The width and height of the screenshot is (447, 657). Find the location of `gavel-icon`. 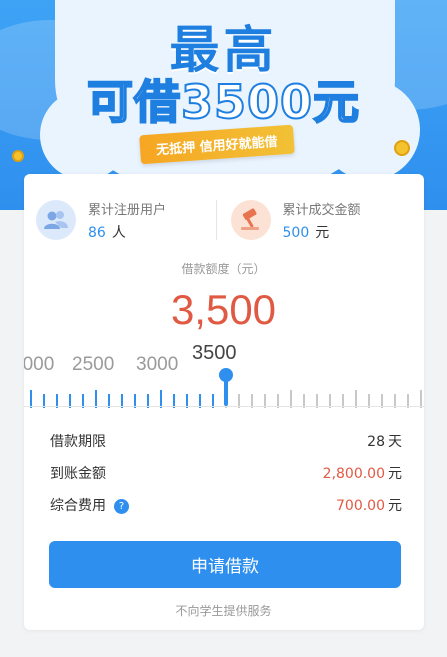

gavel-icon is located at coordinates (250, 220).